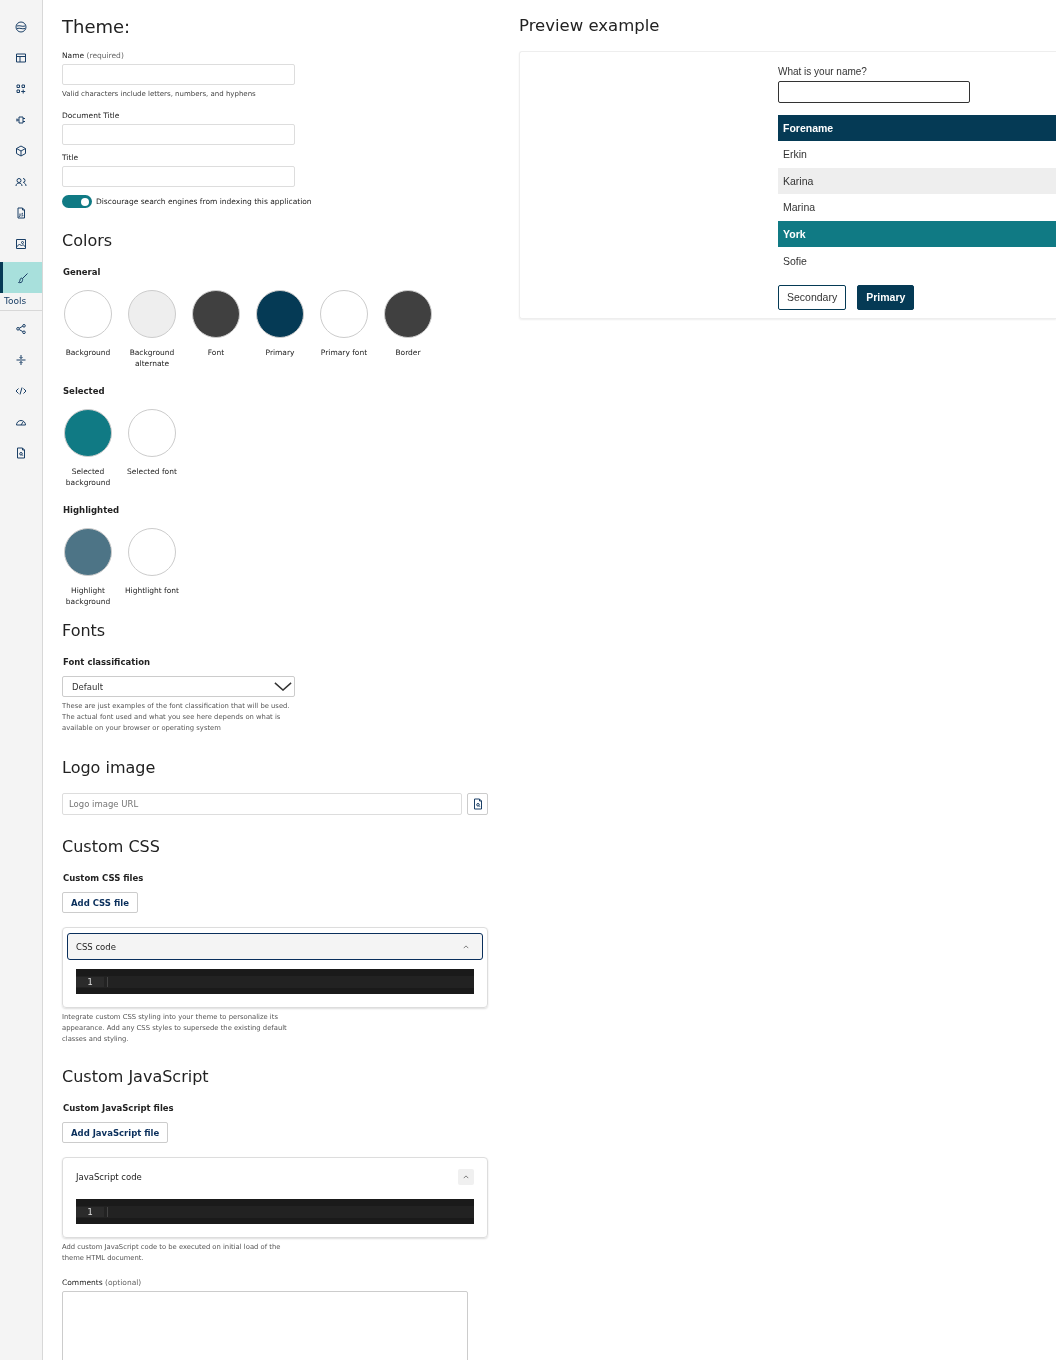 The height and width of the screenshot is (1360, 1056). I want to click on section-heading: Custom JavaScript, so click(136, 1076).